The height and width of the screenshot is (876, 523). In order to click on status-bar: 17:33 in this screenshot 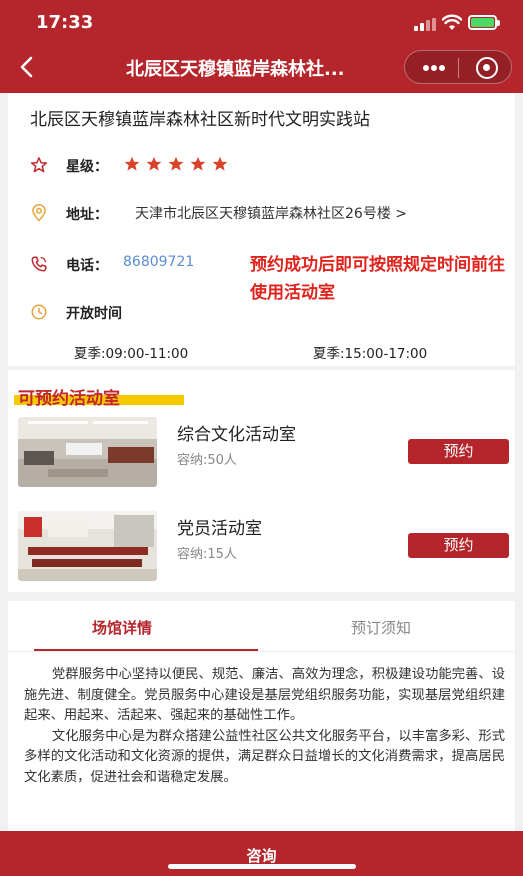, I will do `click(261, 22)`.